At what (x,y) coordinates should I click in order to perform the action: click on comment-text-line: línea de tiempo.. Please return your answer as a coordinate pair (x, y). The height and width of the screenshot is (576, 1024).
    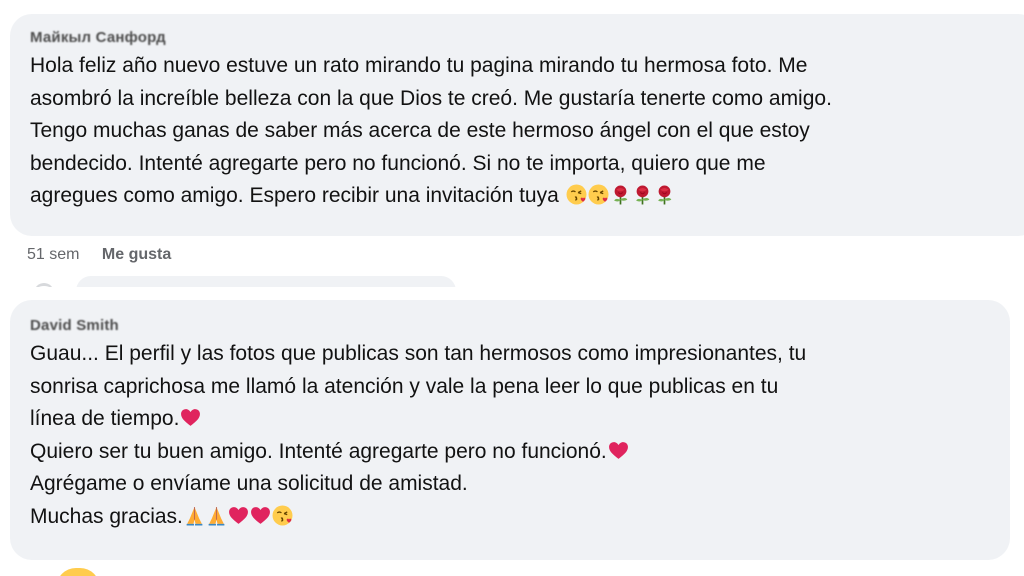
    Looking at the image, I should click on (520, 419).